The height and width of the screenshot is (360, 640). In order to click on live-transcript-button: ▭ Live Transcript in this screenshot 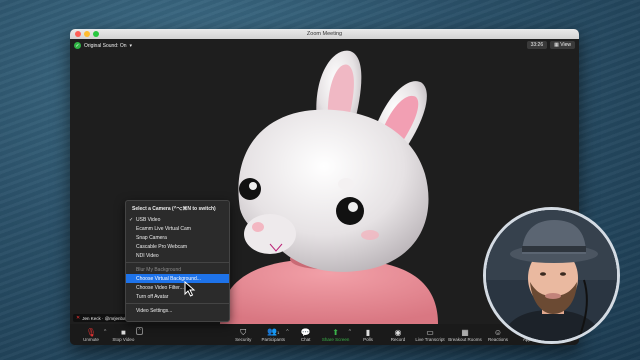, I will do `click(430, 335)`.